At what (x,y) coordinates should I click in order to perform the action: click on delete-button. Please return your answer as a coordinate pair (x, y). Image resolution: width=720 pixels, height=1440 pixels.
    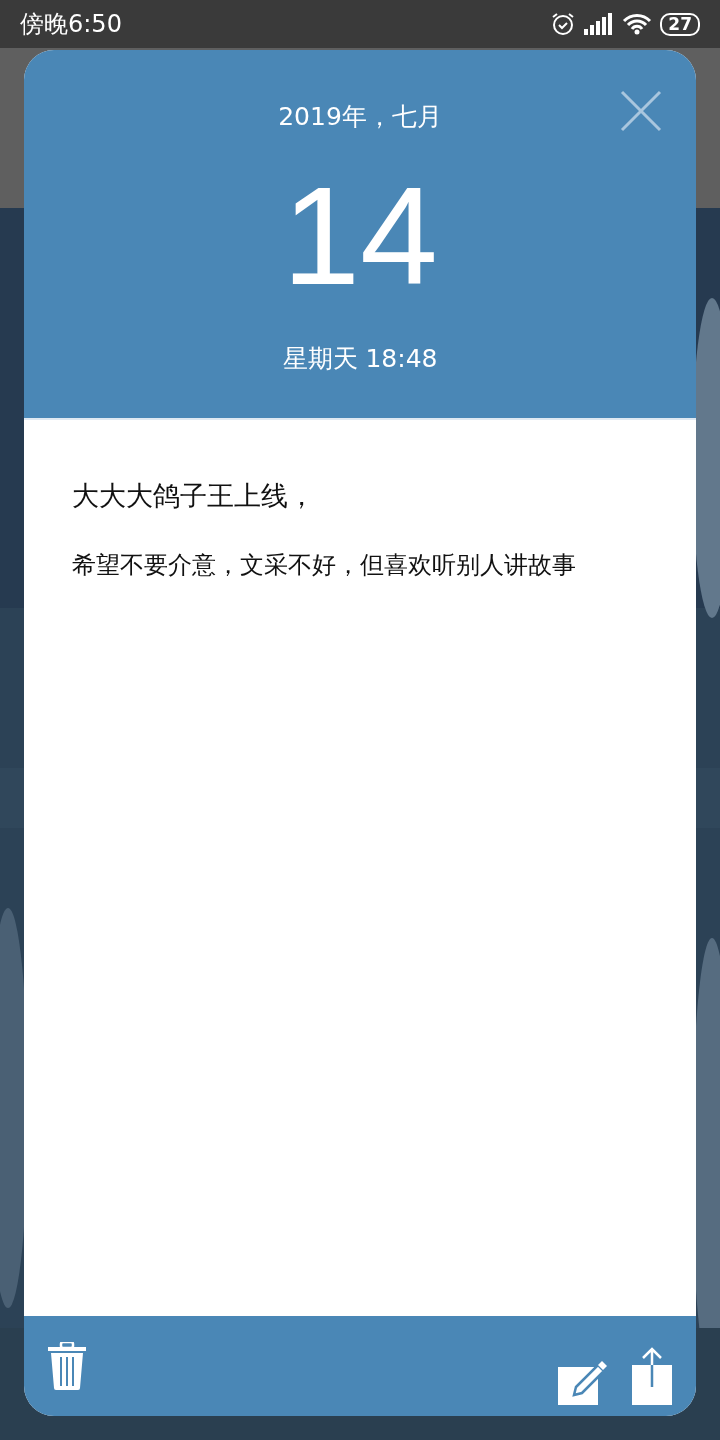
    Looking at the image, I should click on (67, 1366).